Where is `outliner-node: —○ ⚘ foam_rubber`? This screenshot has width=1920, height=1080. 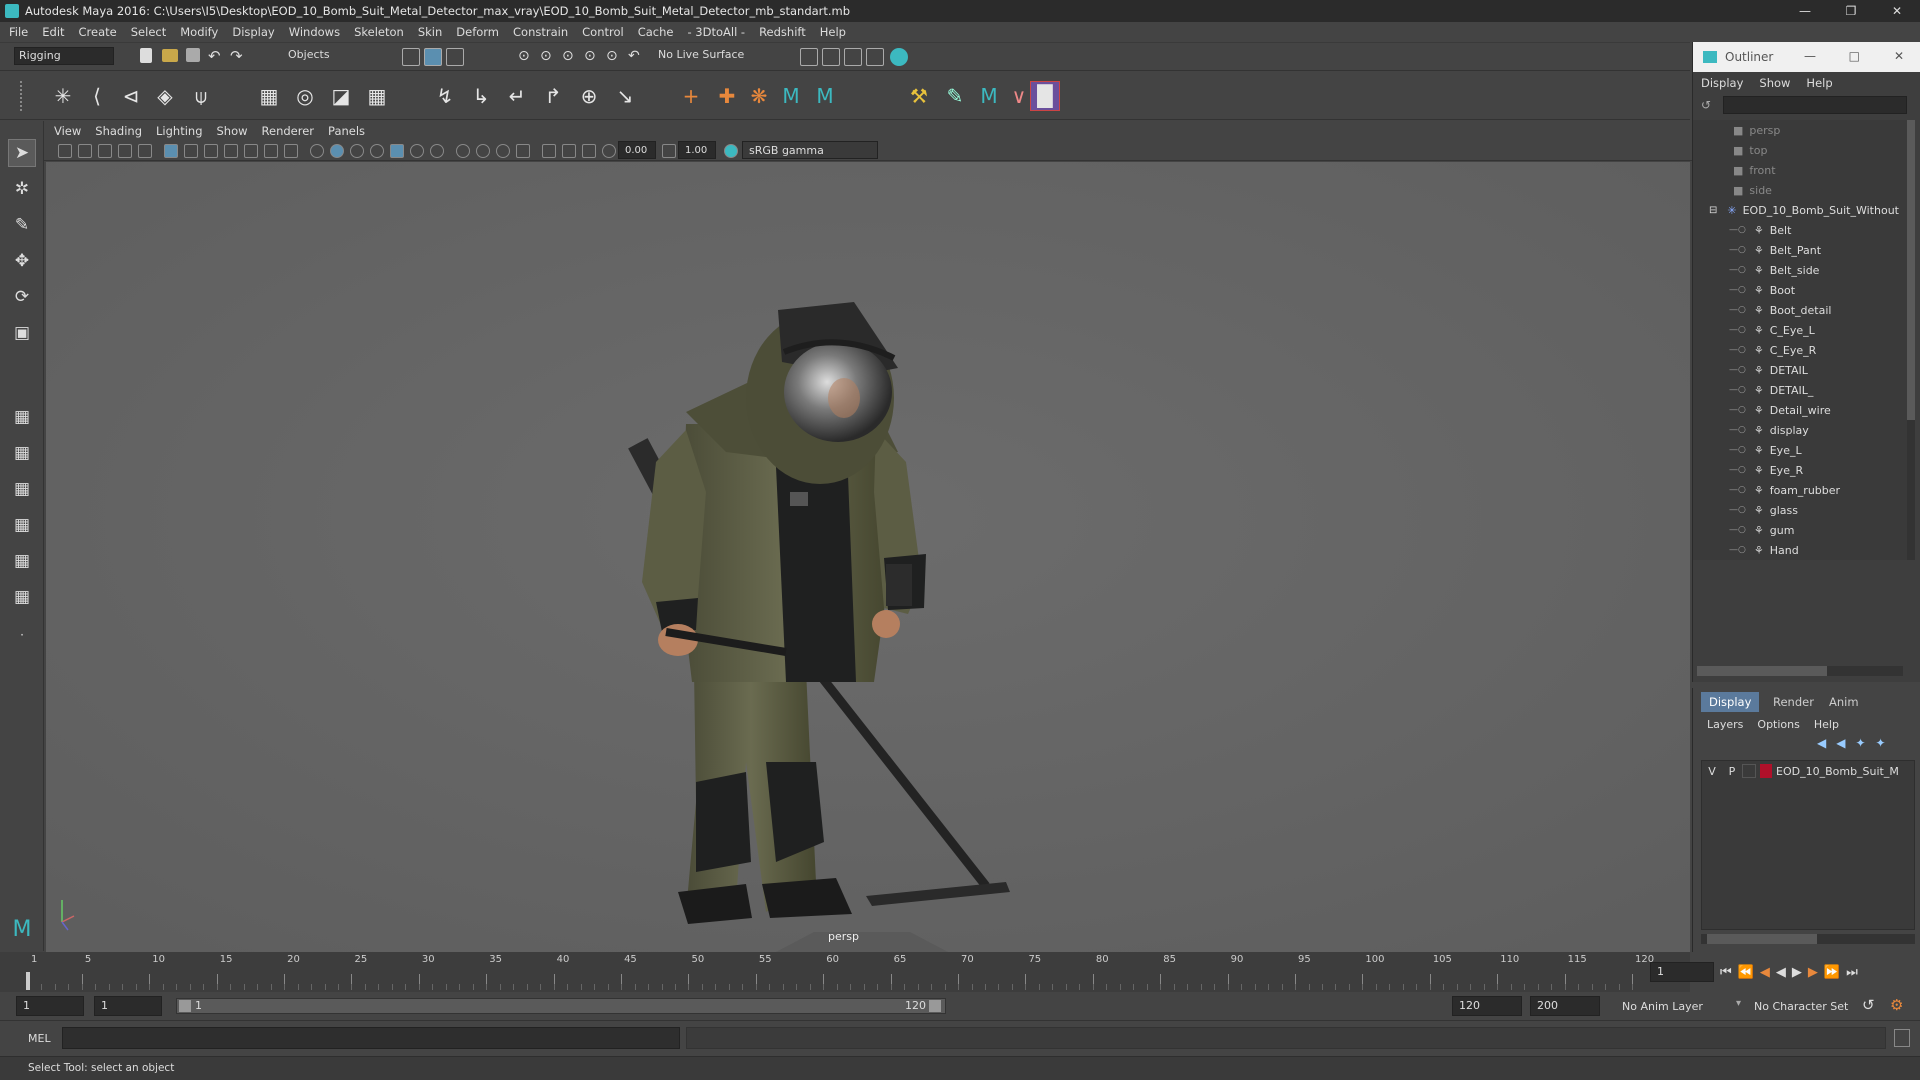
outliner-node: —○ ⚘ foam_rubber is located at coordinates (1818, 490).